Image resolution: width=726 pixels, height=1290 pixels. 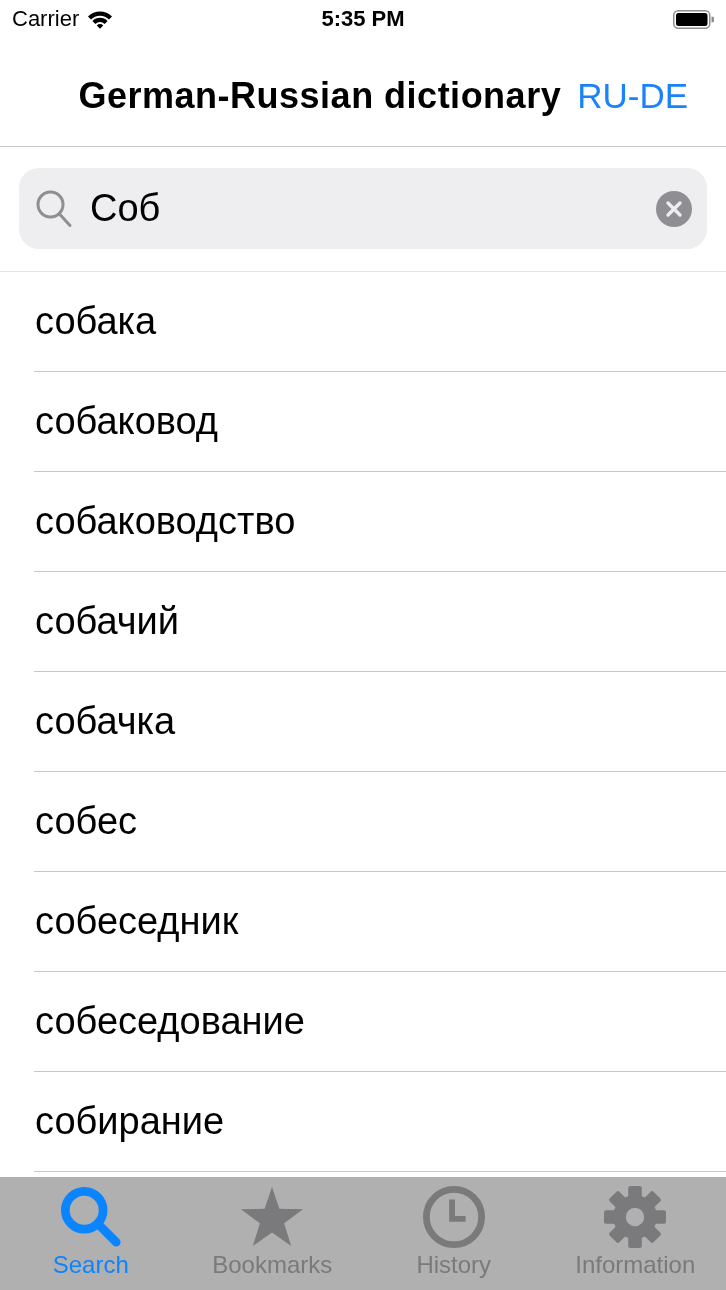 I want to click on clear-icon, so click(x=674, y=208).